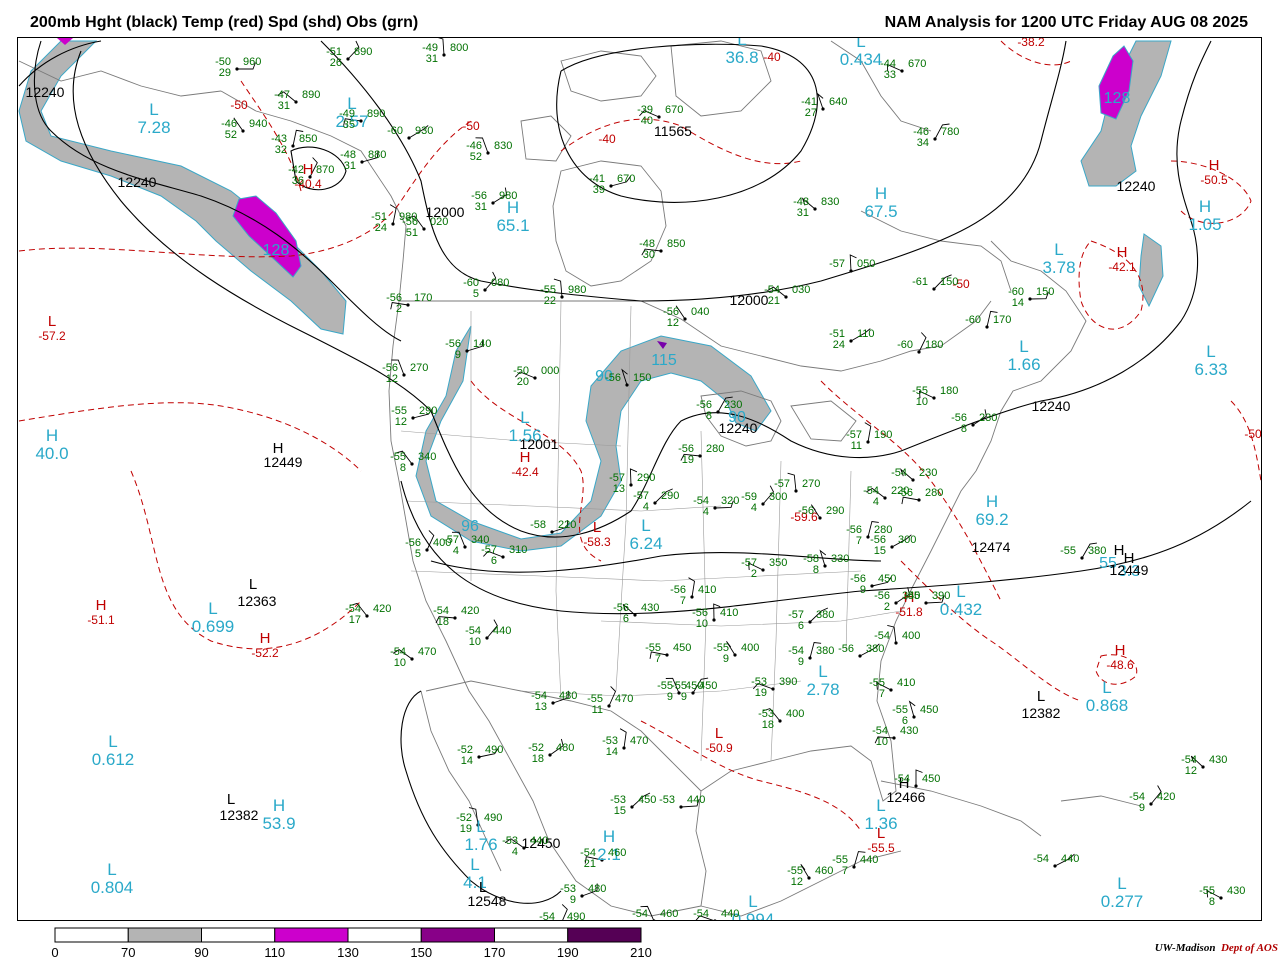 This screenshot has width=1280, height=960. Describe the element at coordinates (730, 501) in the screenshot. I see `obs-height: 320` at that location.